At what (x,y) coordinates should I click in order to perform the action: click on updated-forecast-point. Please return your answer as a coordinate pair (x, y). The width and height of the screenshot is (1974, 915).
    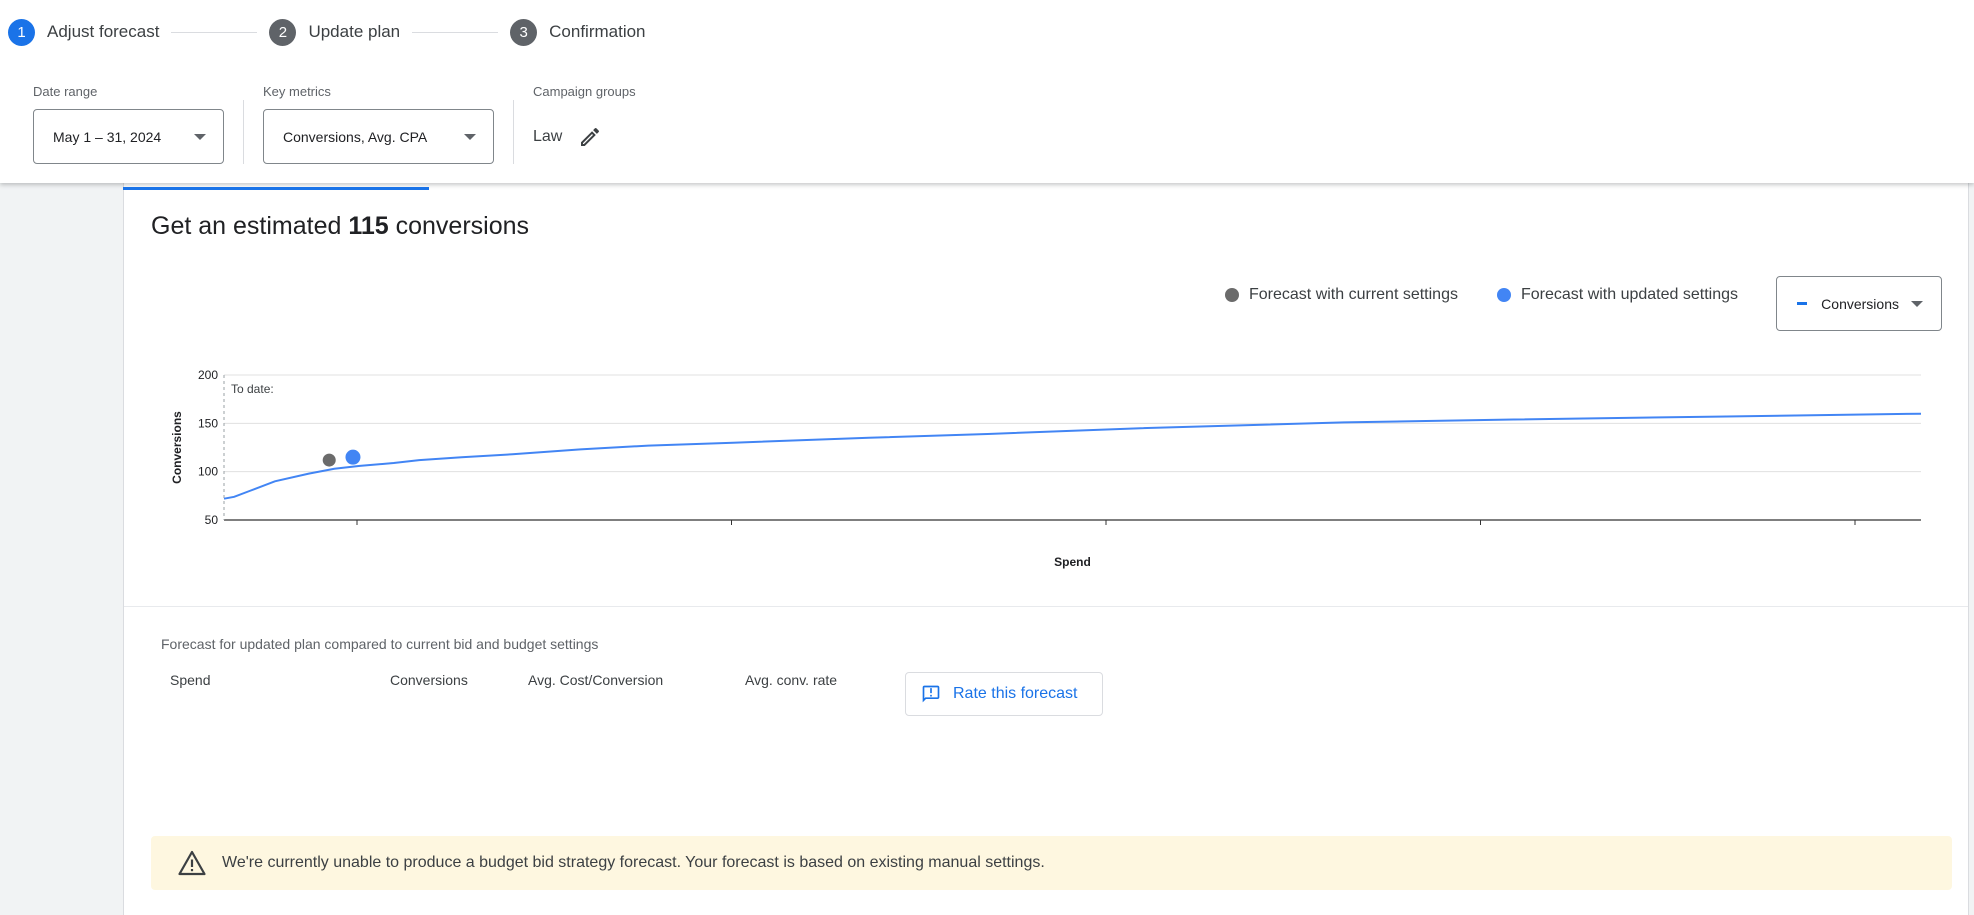
    Looking at the image, I should click on (353, 457).